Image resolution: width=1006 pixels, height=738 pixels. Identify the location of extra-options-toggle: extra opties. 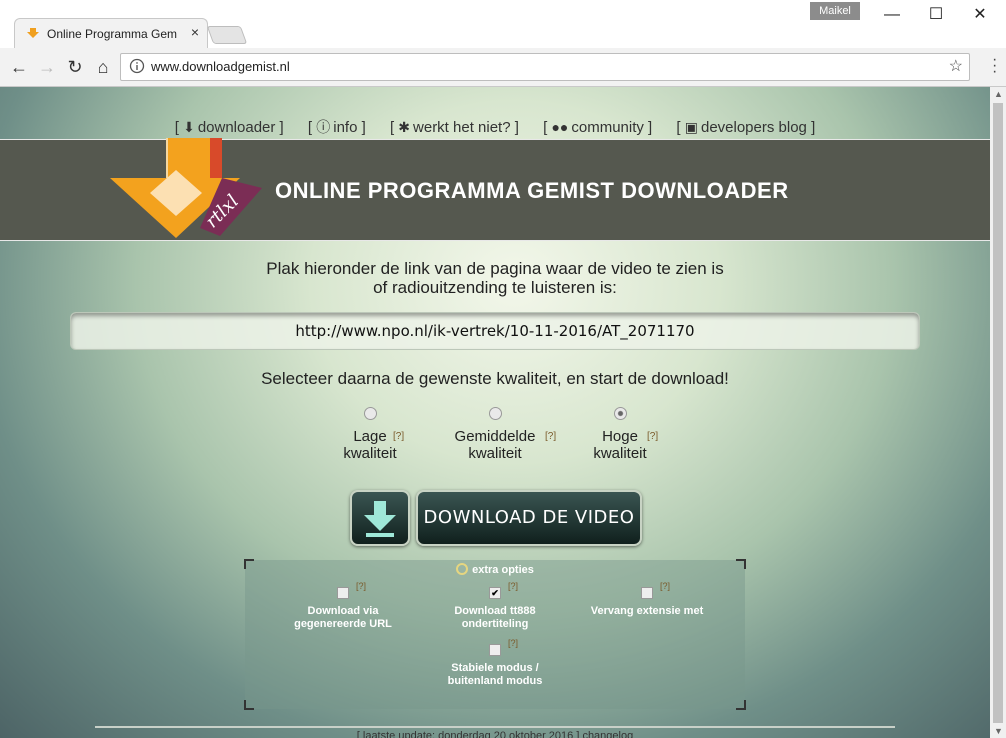
(495, 569).